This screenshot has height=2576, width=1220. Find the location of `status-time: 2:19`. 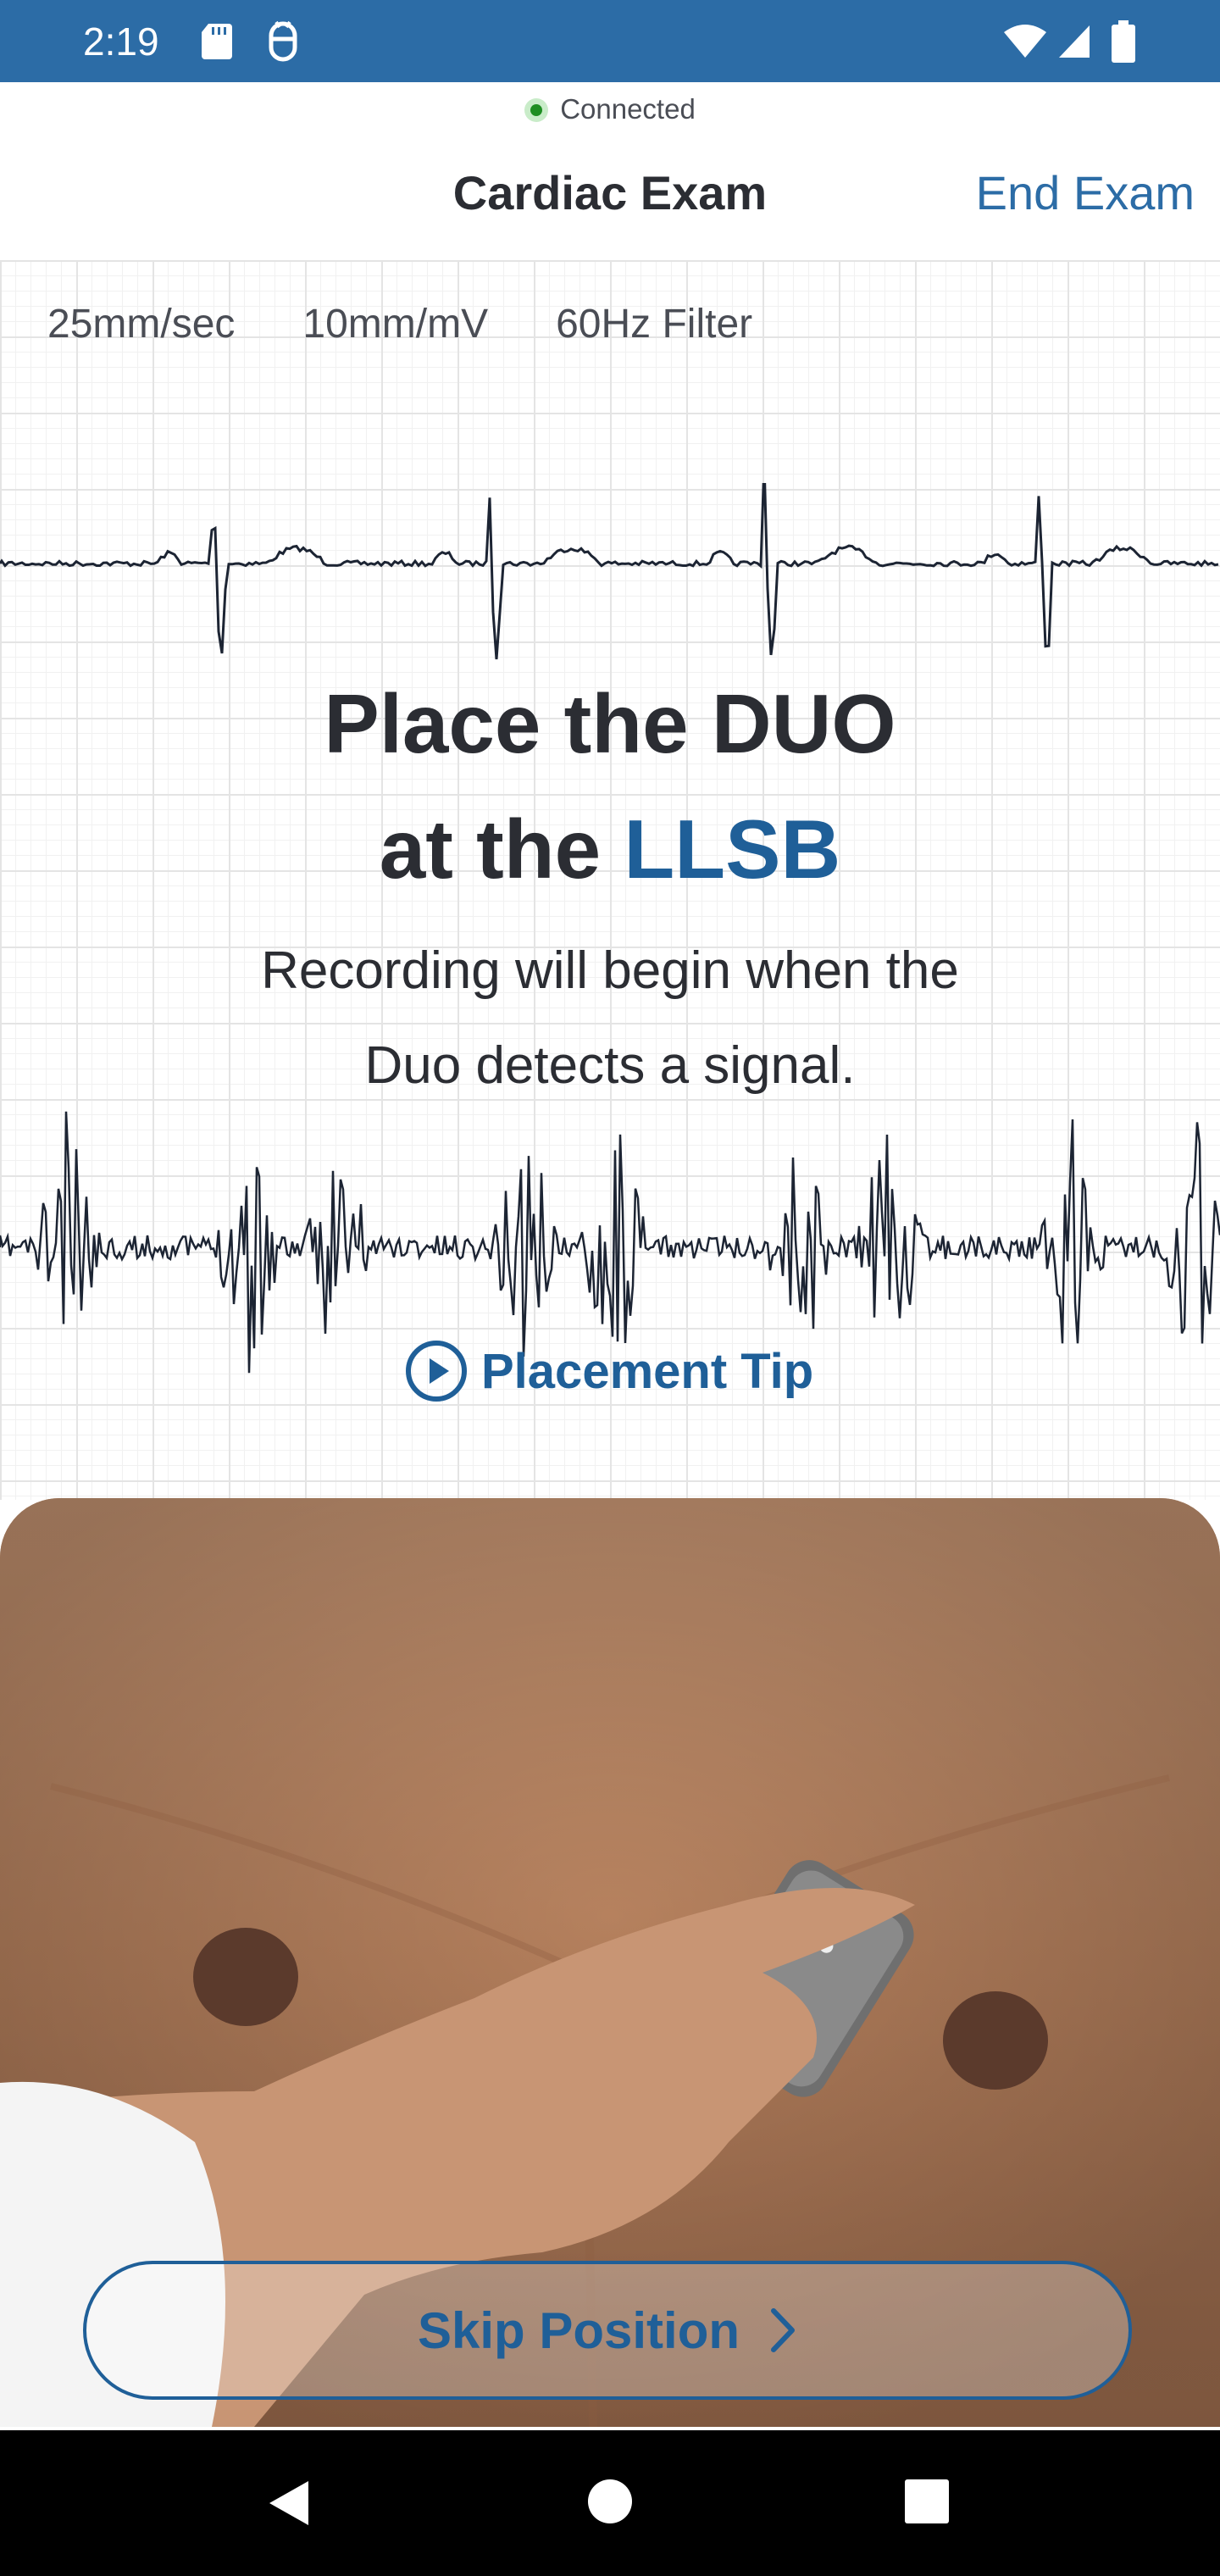

status-time: 2:19 is located at coordinates (121, 41).